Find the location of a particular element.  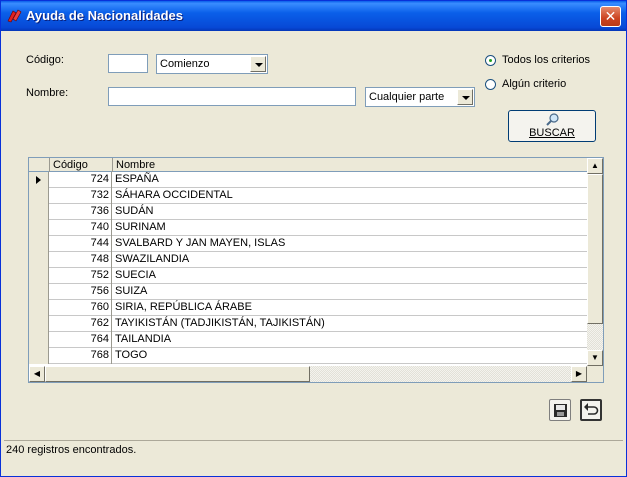

codigo-label: Código: is located at coordinates (45, 60).